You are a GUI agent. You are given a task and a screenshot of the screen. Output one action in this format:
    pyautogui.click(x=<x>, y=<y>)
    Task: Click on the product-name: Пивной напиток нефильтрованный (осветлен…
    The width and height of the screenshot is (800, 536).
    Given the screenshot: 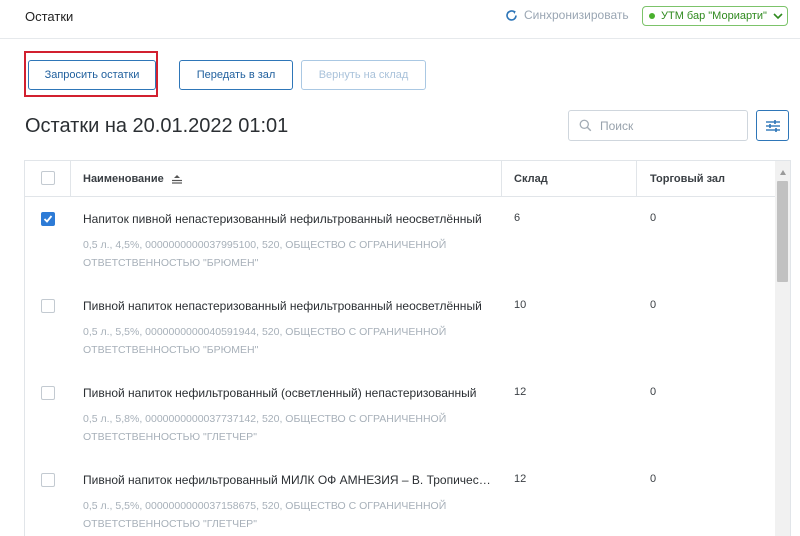 What is the action you would take?
    pyautogui.click(x=280, y=393)
    